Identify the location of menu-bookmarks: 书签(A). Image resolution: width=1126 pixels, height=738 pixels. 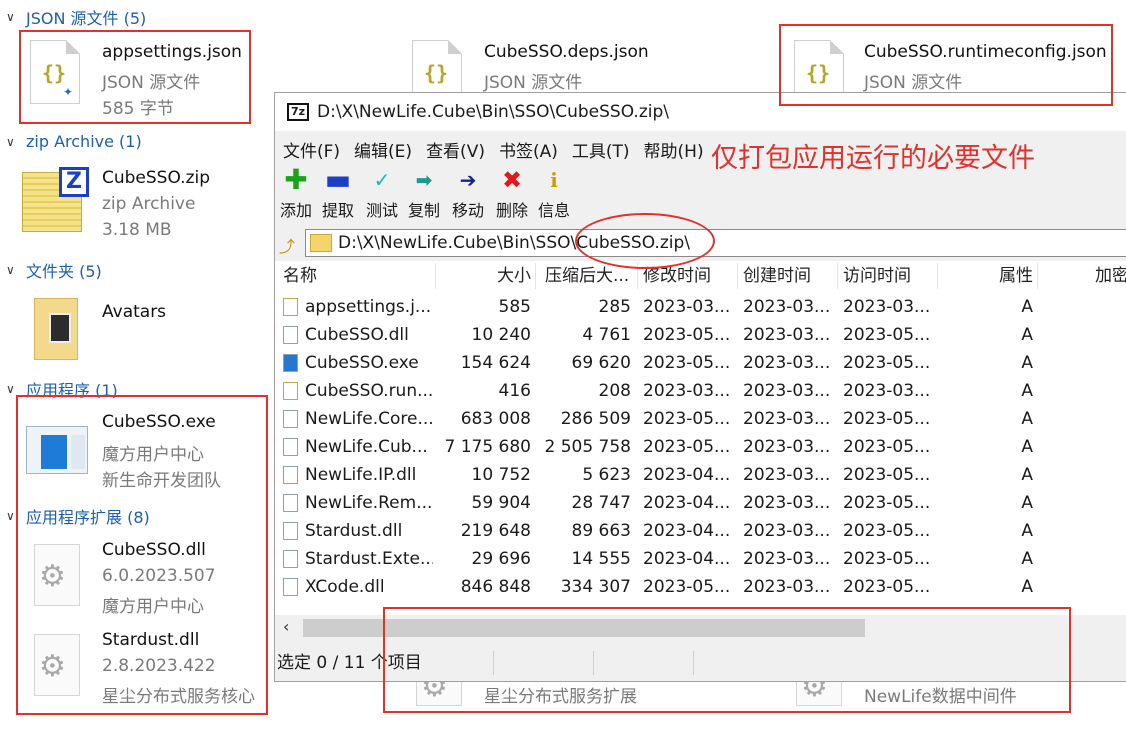
(528, 149).